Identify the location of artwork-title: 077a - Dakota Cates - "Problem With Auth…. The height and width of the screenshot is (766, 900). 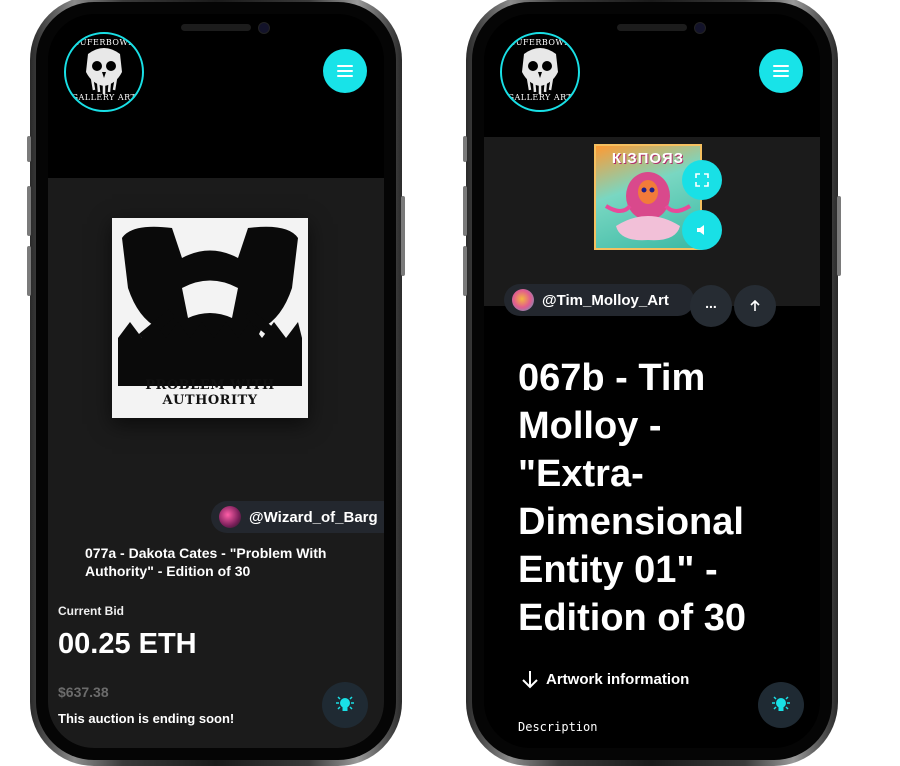
(206, 562).